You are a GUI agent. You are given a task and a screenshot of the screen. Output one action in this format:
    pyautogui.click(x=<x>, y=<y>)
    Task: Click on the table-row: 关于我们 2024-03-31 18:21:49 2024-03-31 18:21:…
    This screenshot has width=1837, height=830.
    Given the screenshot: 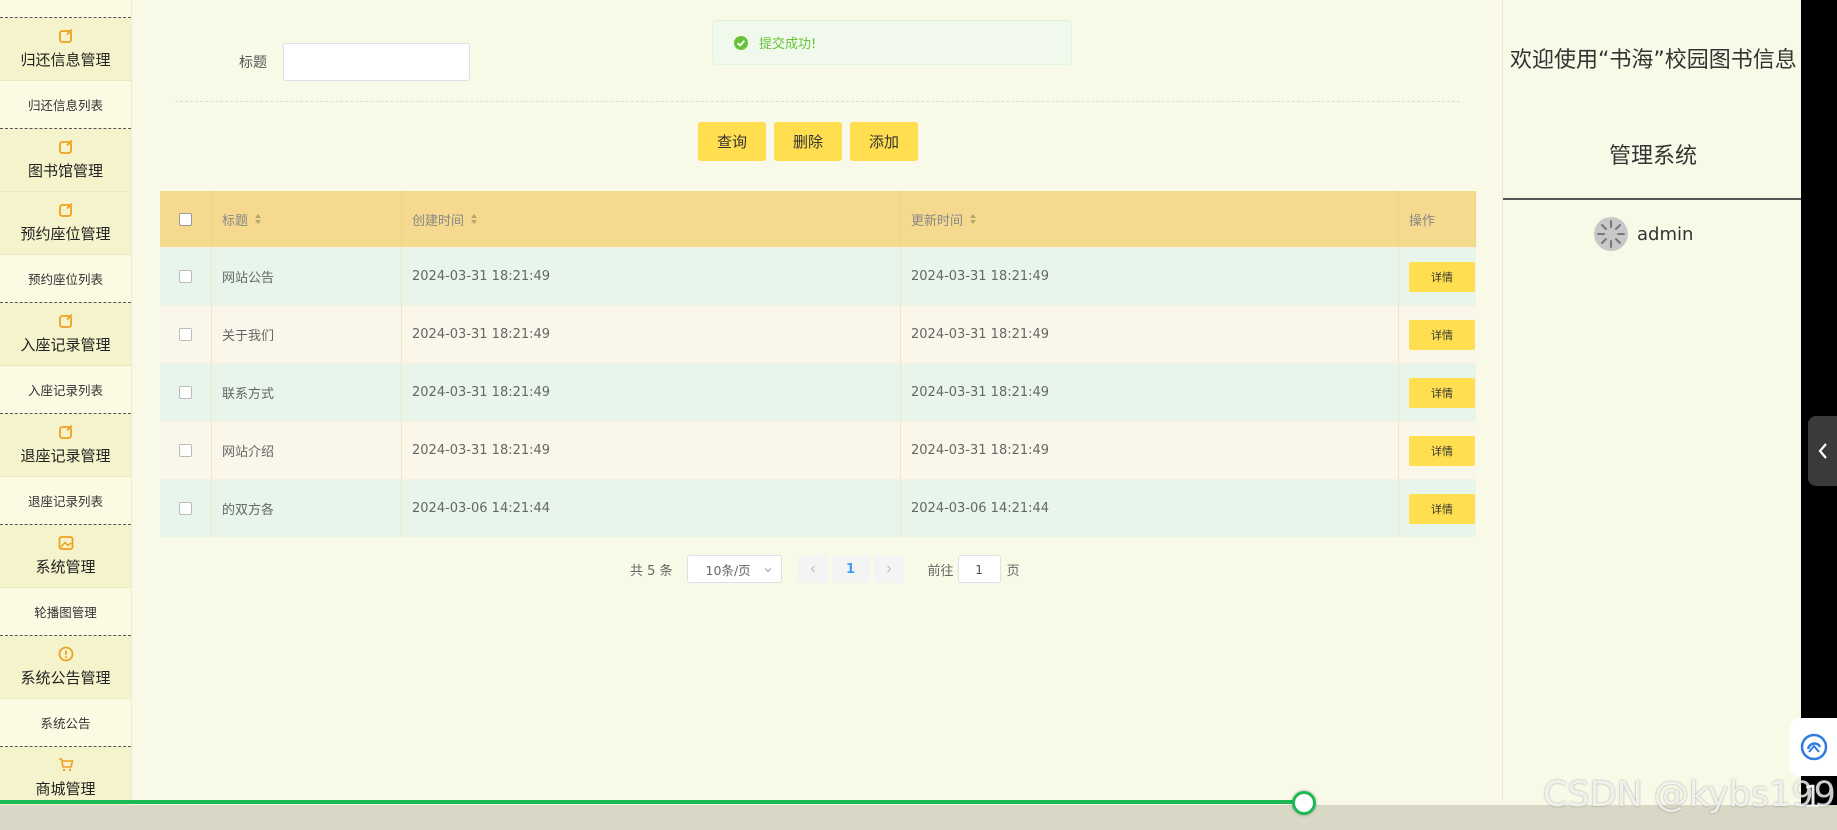 What is the action you would take?
    pyautogui.click(x=818, y=334)
    